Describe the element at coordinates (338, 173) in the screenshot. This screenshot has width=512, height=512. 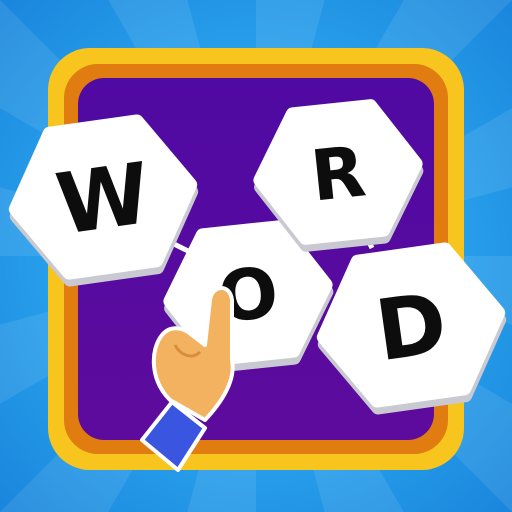
I see `tile-letter: R` at that location.